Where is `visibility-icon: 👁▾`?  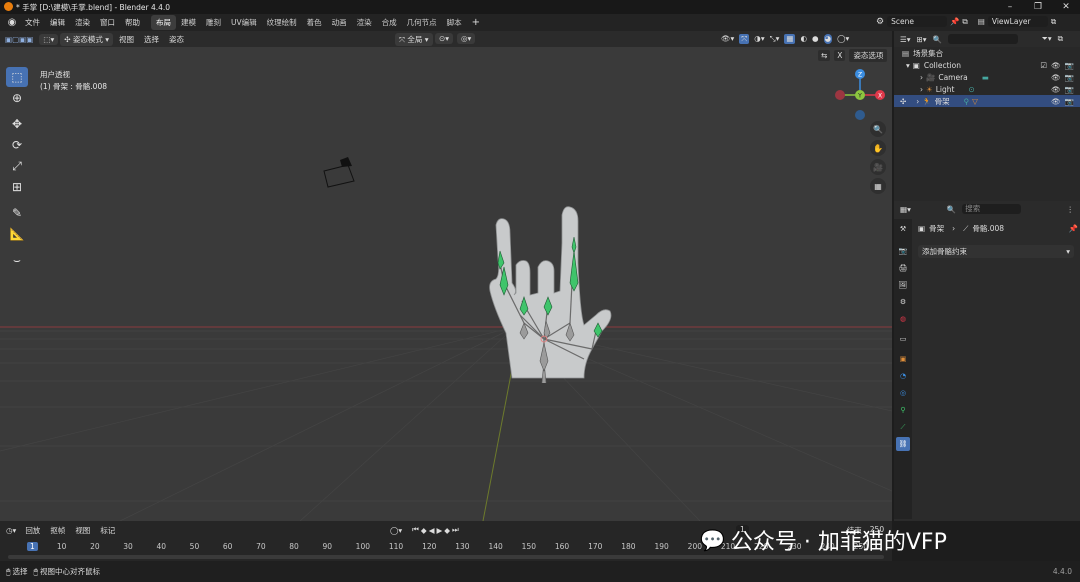
visibility-icon: 👁▾ is located at coordinates (727, 39).